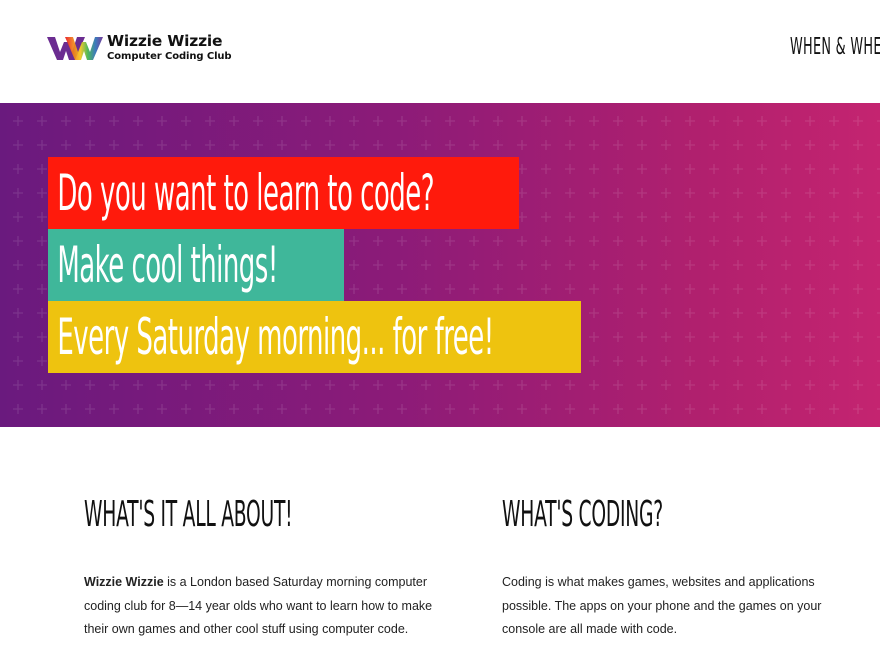  Describe the element at coordinates (75, 48) in the screenshot. I see `wizzie-w-logo-icon` at that location.